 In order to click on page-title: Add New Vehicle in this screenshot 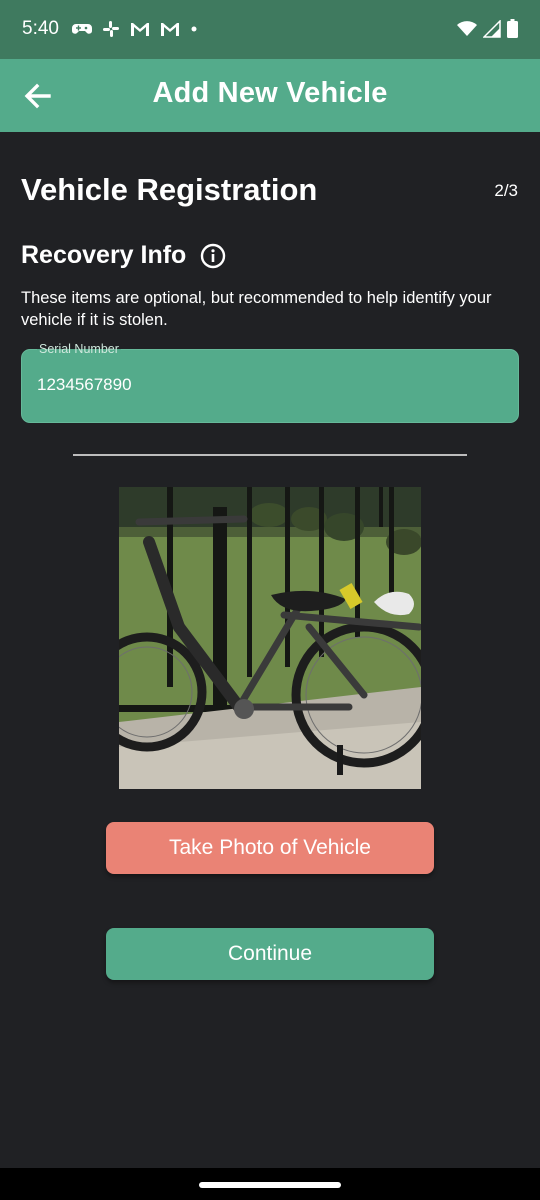, I will do `click(270, 93)`.